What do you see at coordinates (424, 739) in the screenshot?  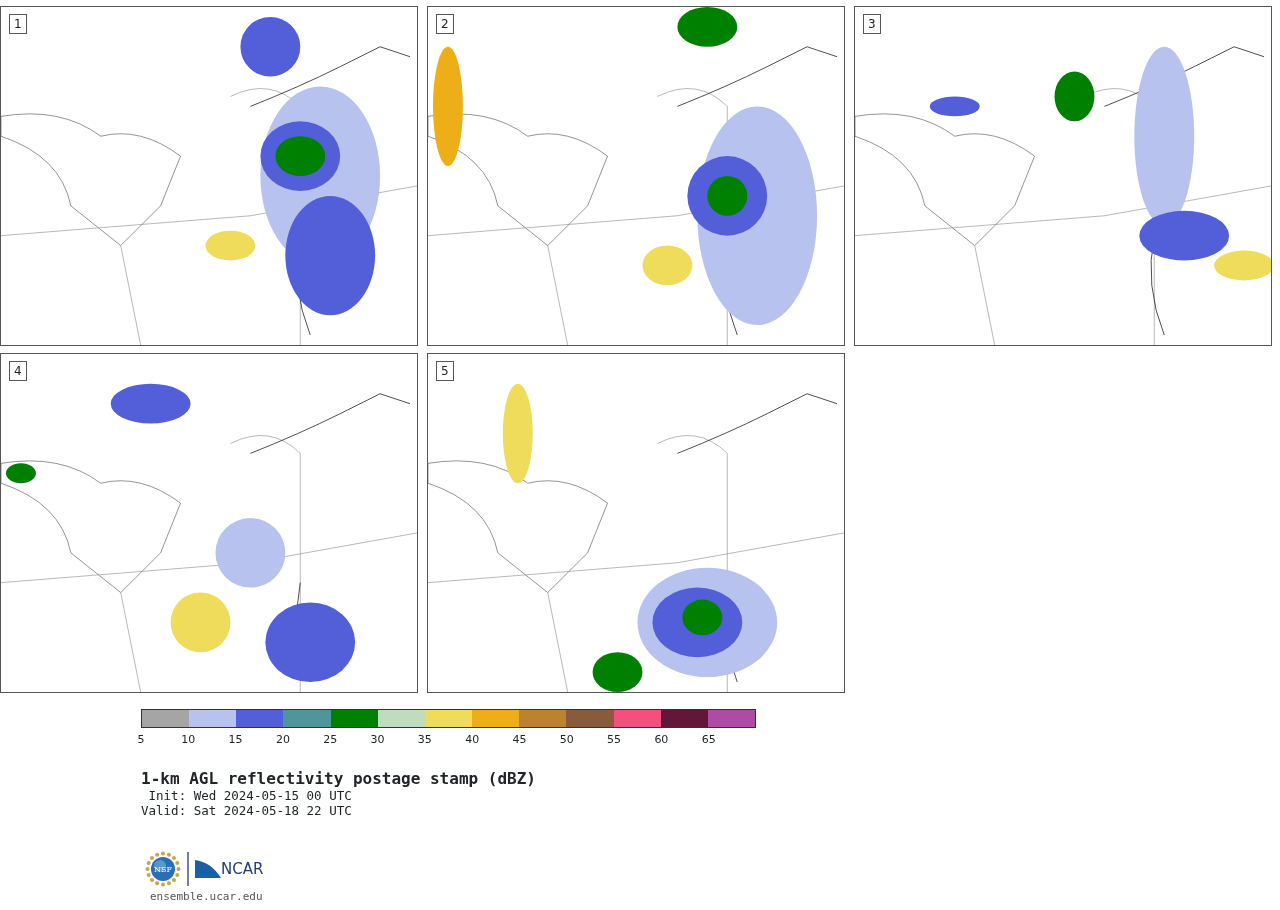 I see `tick-label: 35` at bounding box center [424, 739].